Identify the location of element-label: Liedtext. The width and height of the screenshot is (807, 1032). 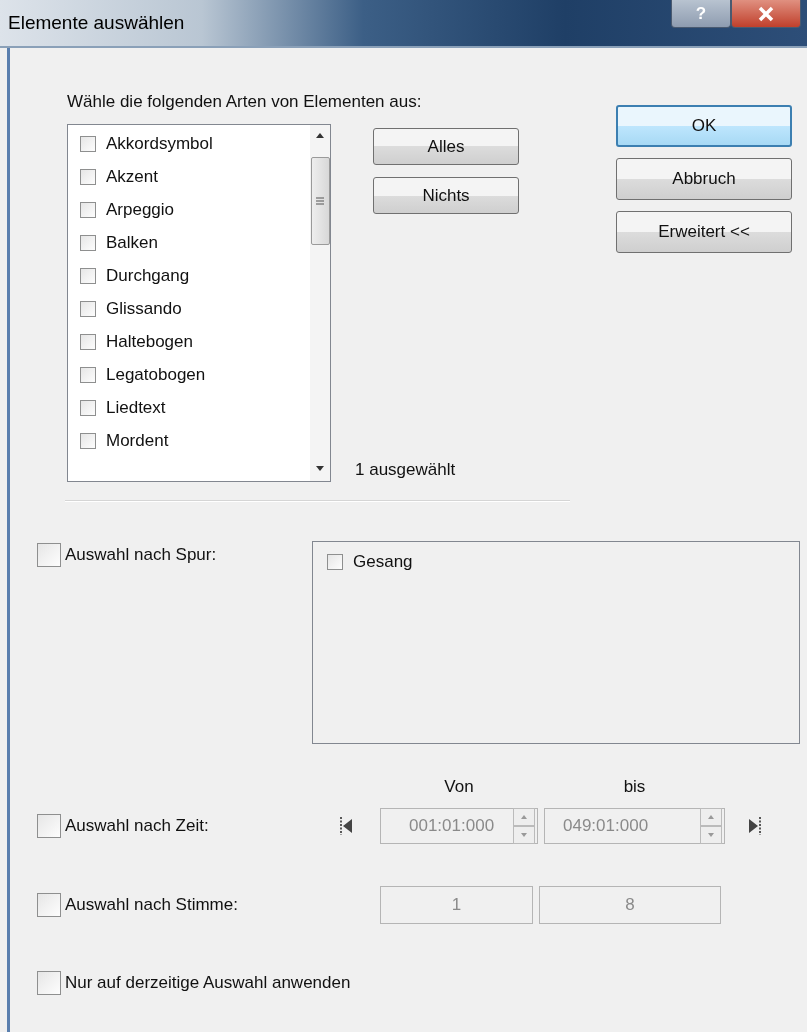
(136, 407).